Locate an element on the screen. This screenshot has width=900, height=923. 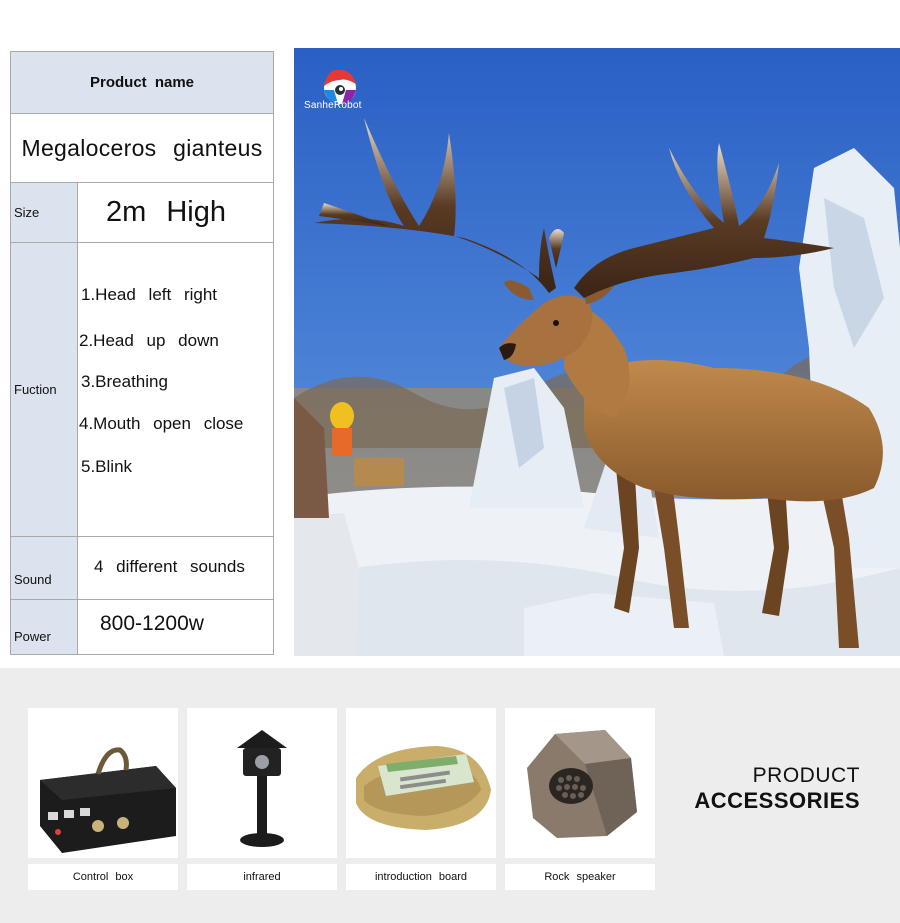
control-box-icon is located at coordinates (103, 783).